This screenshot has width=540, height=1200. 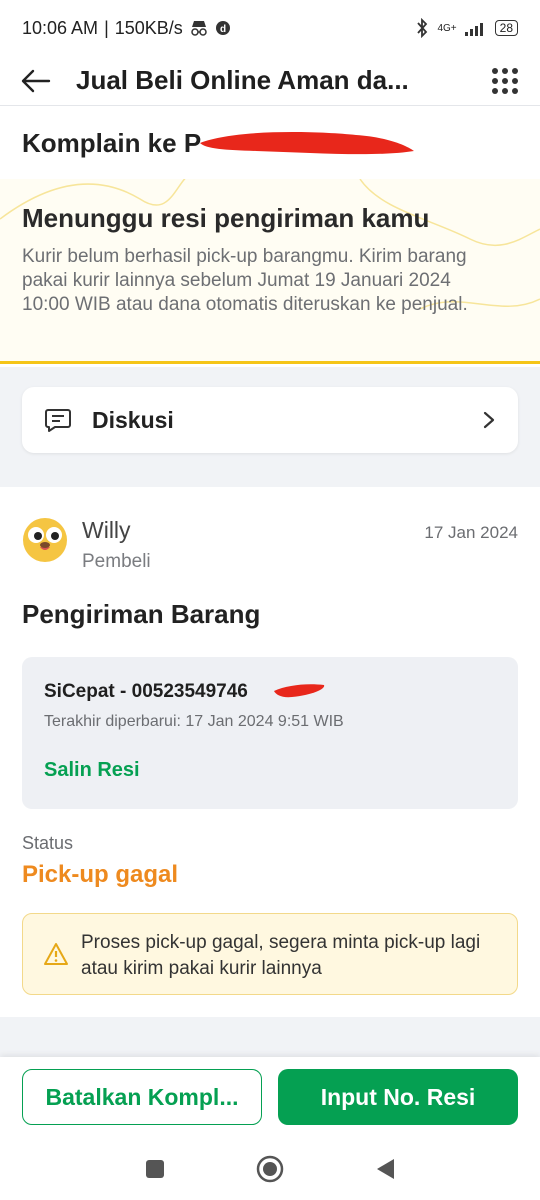 What do you see at coordinates (100, 874) in the screenshot?
I see `status-value: Pick-up gagal` at bounding box center [100, 874].